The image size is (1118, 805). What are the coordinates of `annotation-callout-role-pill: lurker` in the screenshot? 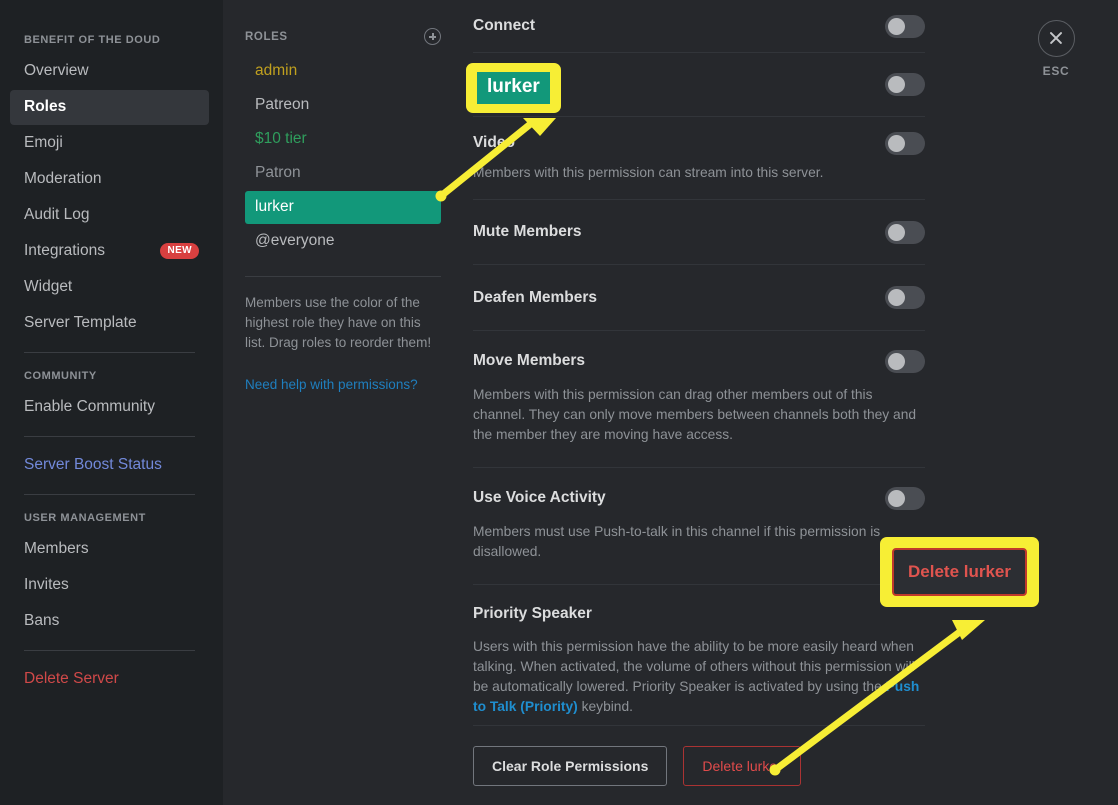 It's located at (513, 88).